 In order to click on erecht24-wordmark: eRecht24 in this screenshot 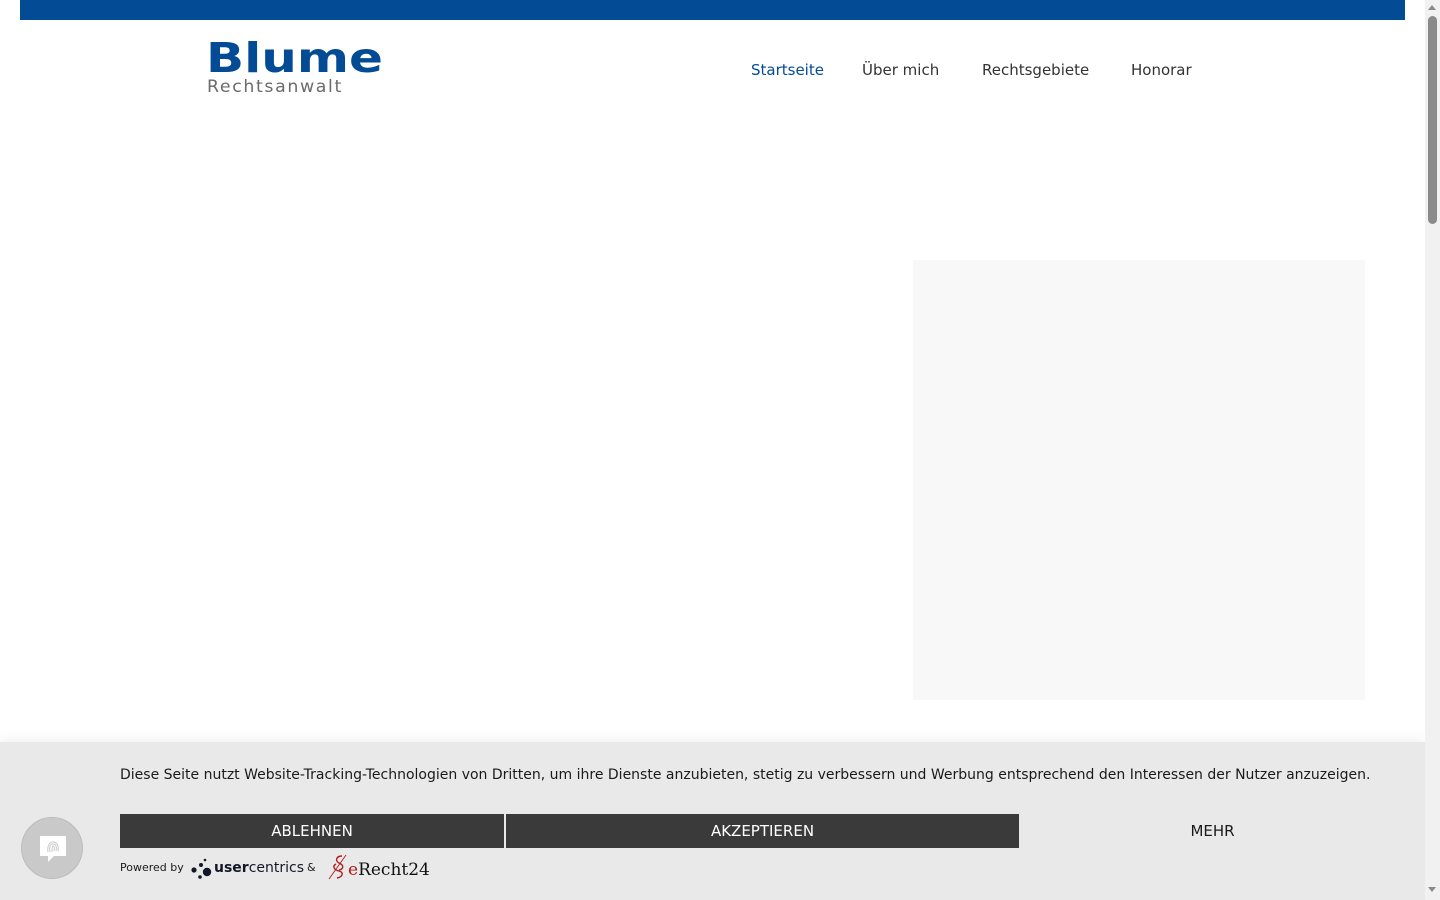, I will do `click(389, 870)`.